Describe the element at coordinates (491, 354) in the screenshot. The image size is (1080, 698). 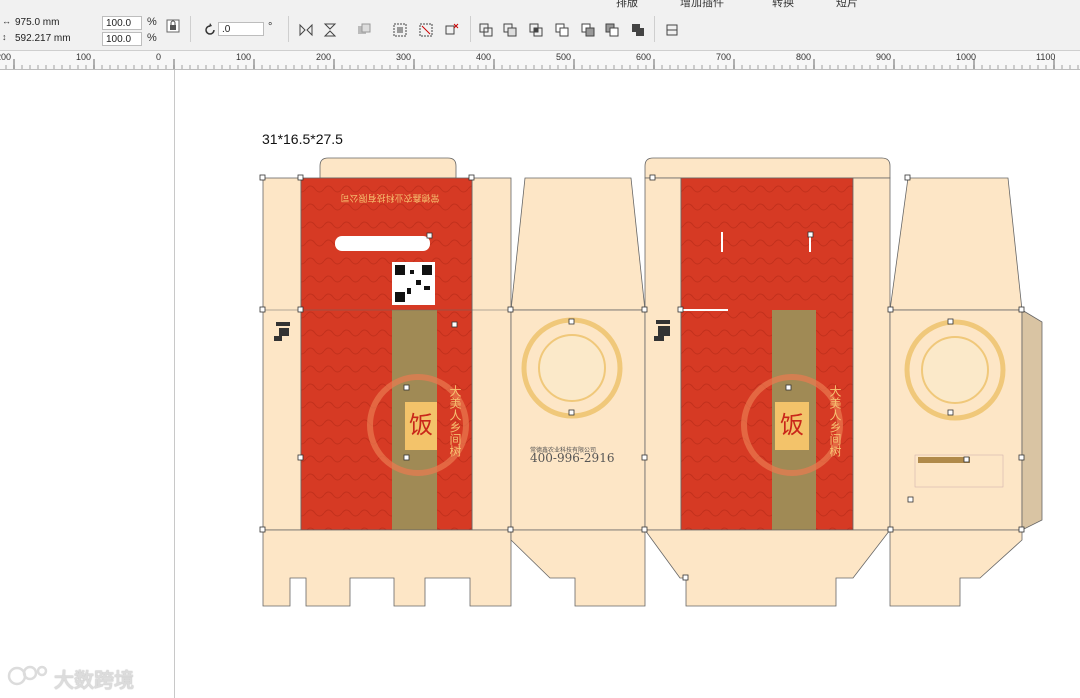
I see `panel-1-right-strip` at that location.